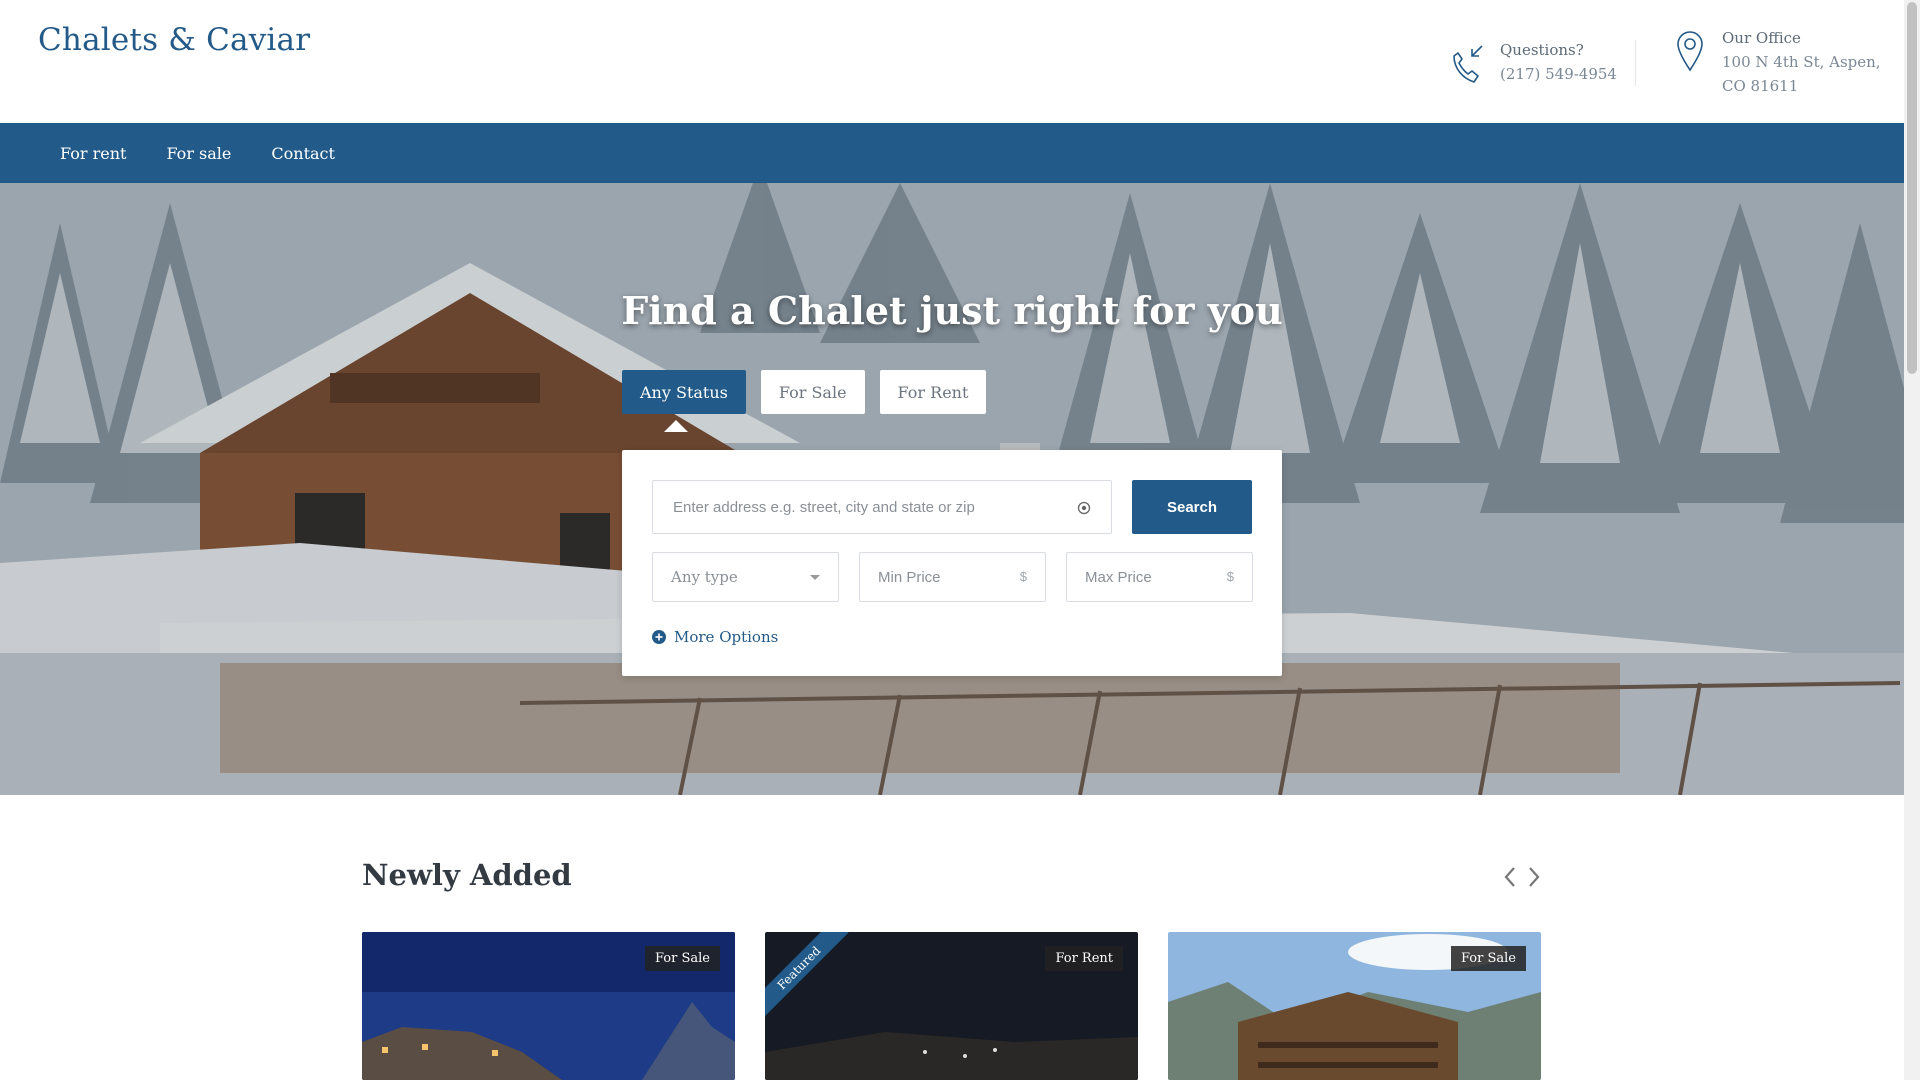 The height and width of the screenshot is (1080, 1920). Describe the element at coordinates (952, 153) in the screenshot. I see `main-nav: For rent For sale Contact` at that location.